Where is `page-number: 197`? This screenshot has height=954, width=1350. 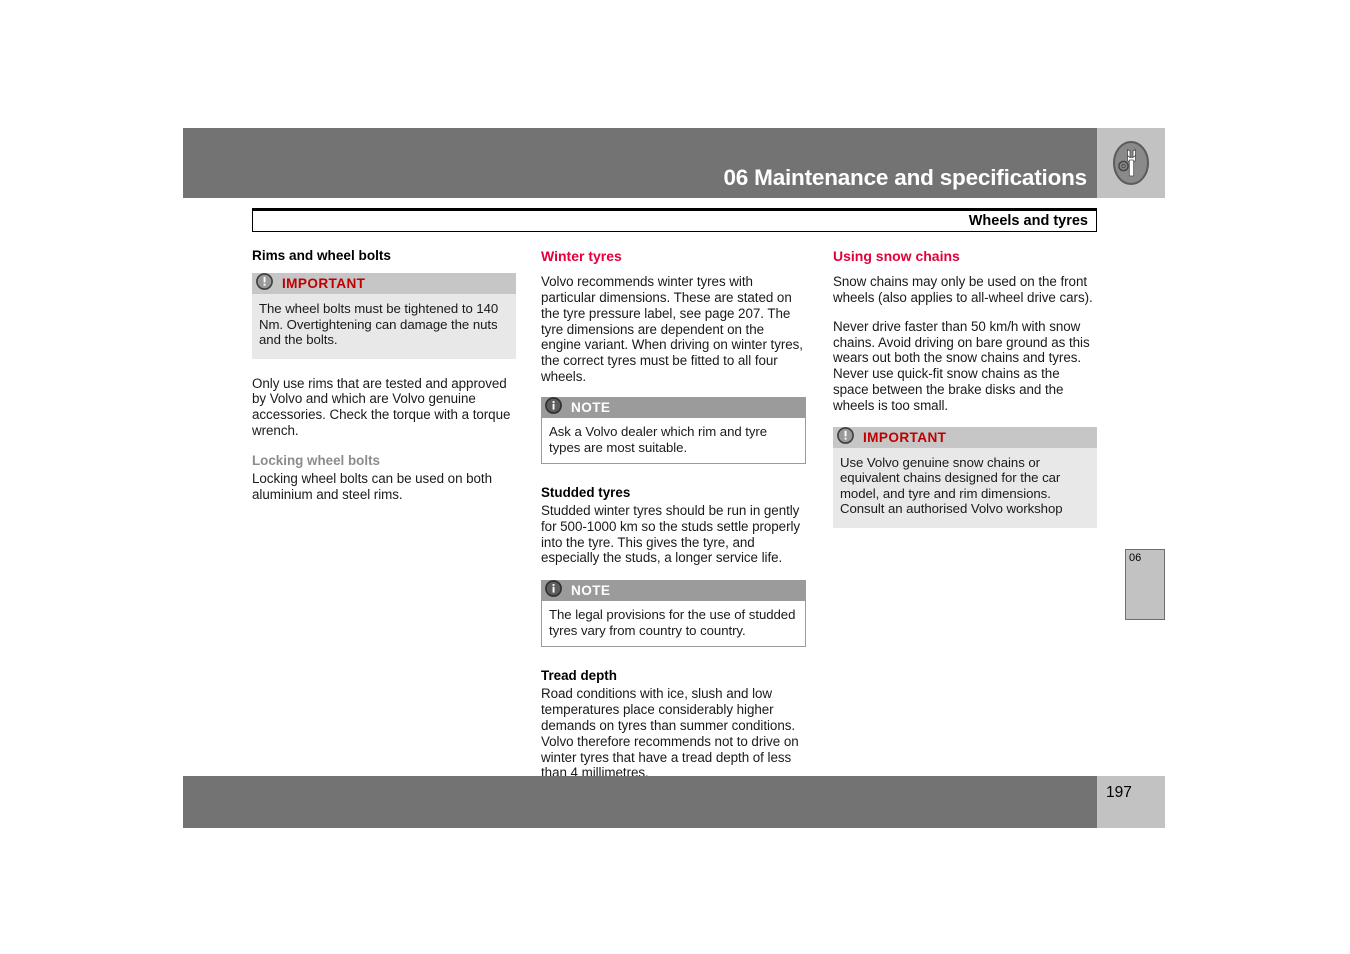
page-number: 197 is located at coordinates (1119, 792).